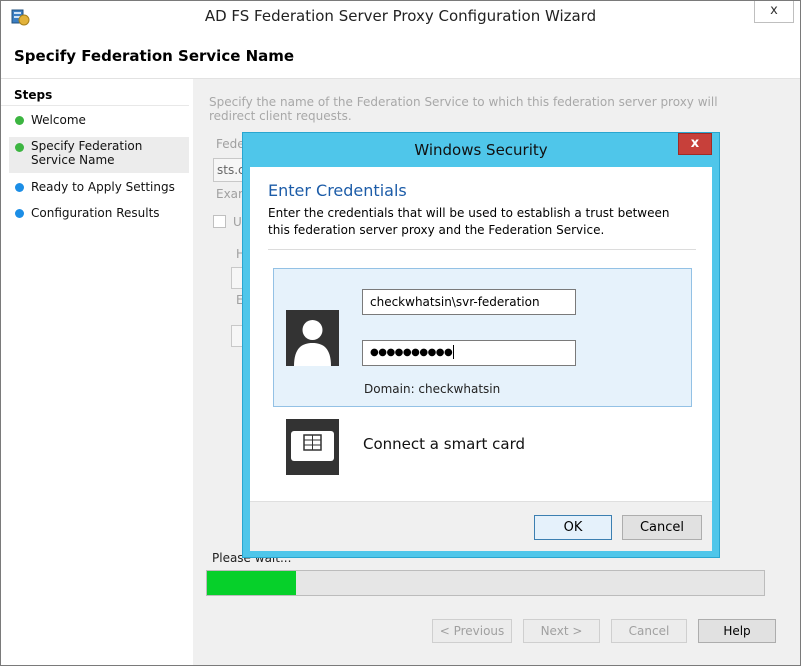  Describe the element at coordinates (469, 302) in the screenshot. I see `username-field: checkwhatsin\svr-federation` at that location.